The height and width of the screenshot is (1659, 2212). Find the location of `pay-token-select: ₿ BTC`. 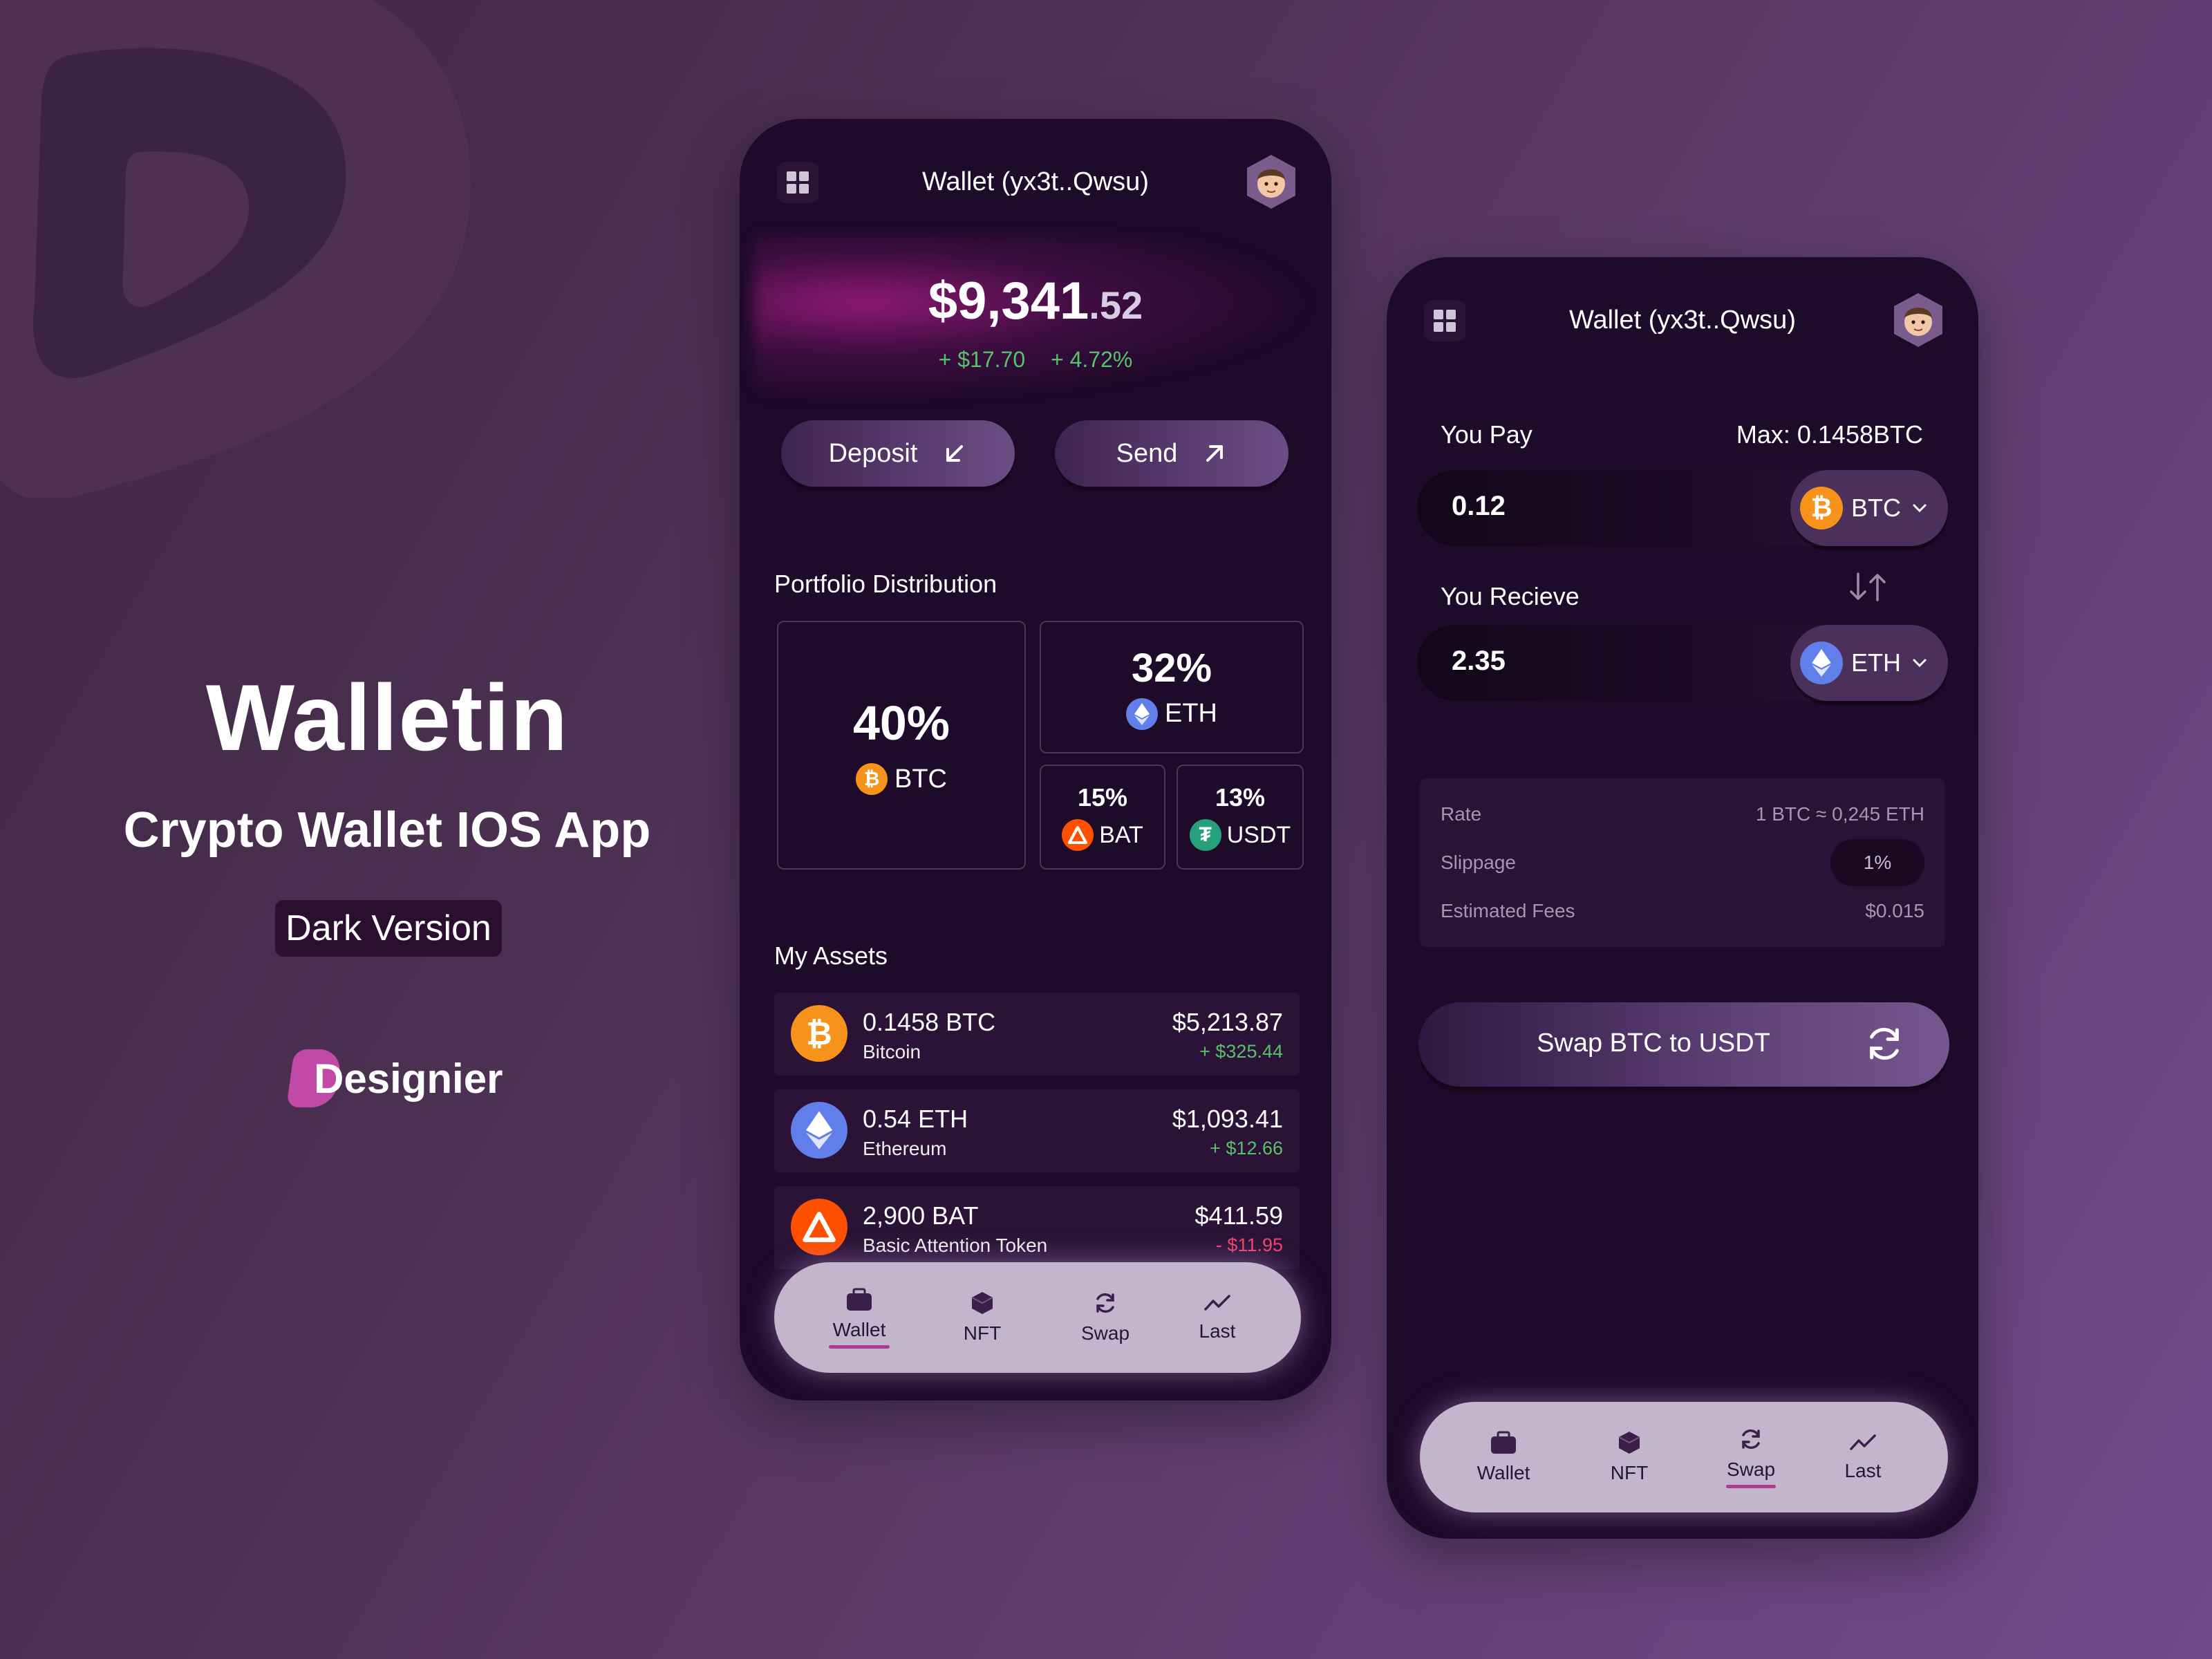

pay-token-select: ₿ BTC is located at coordinates (1869, 508).